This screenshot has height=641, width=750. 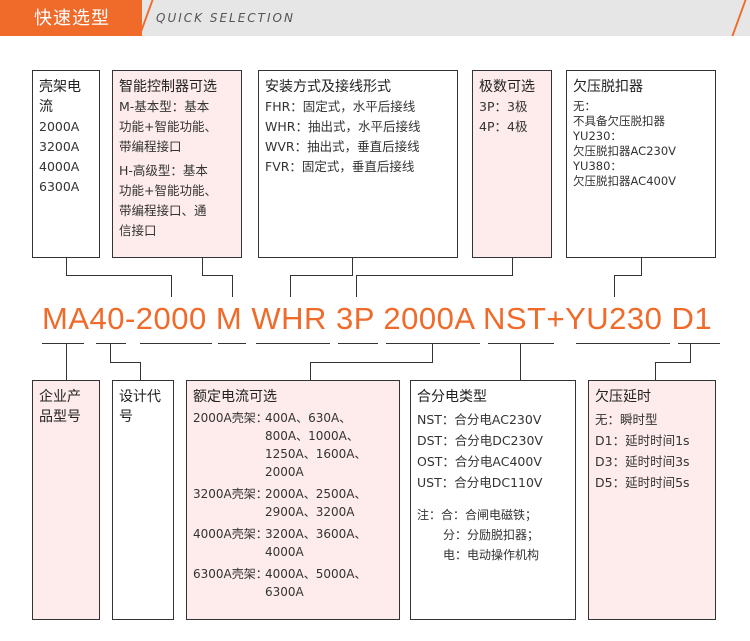 I want to click on poles-title: 极数可选, so click(x=507, y=87).